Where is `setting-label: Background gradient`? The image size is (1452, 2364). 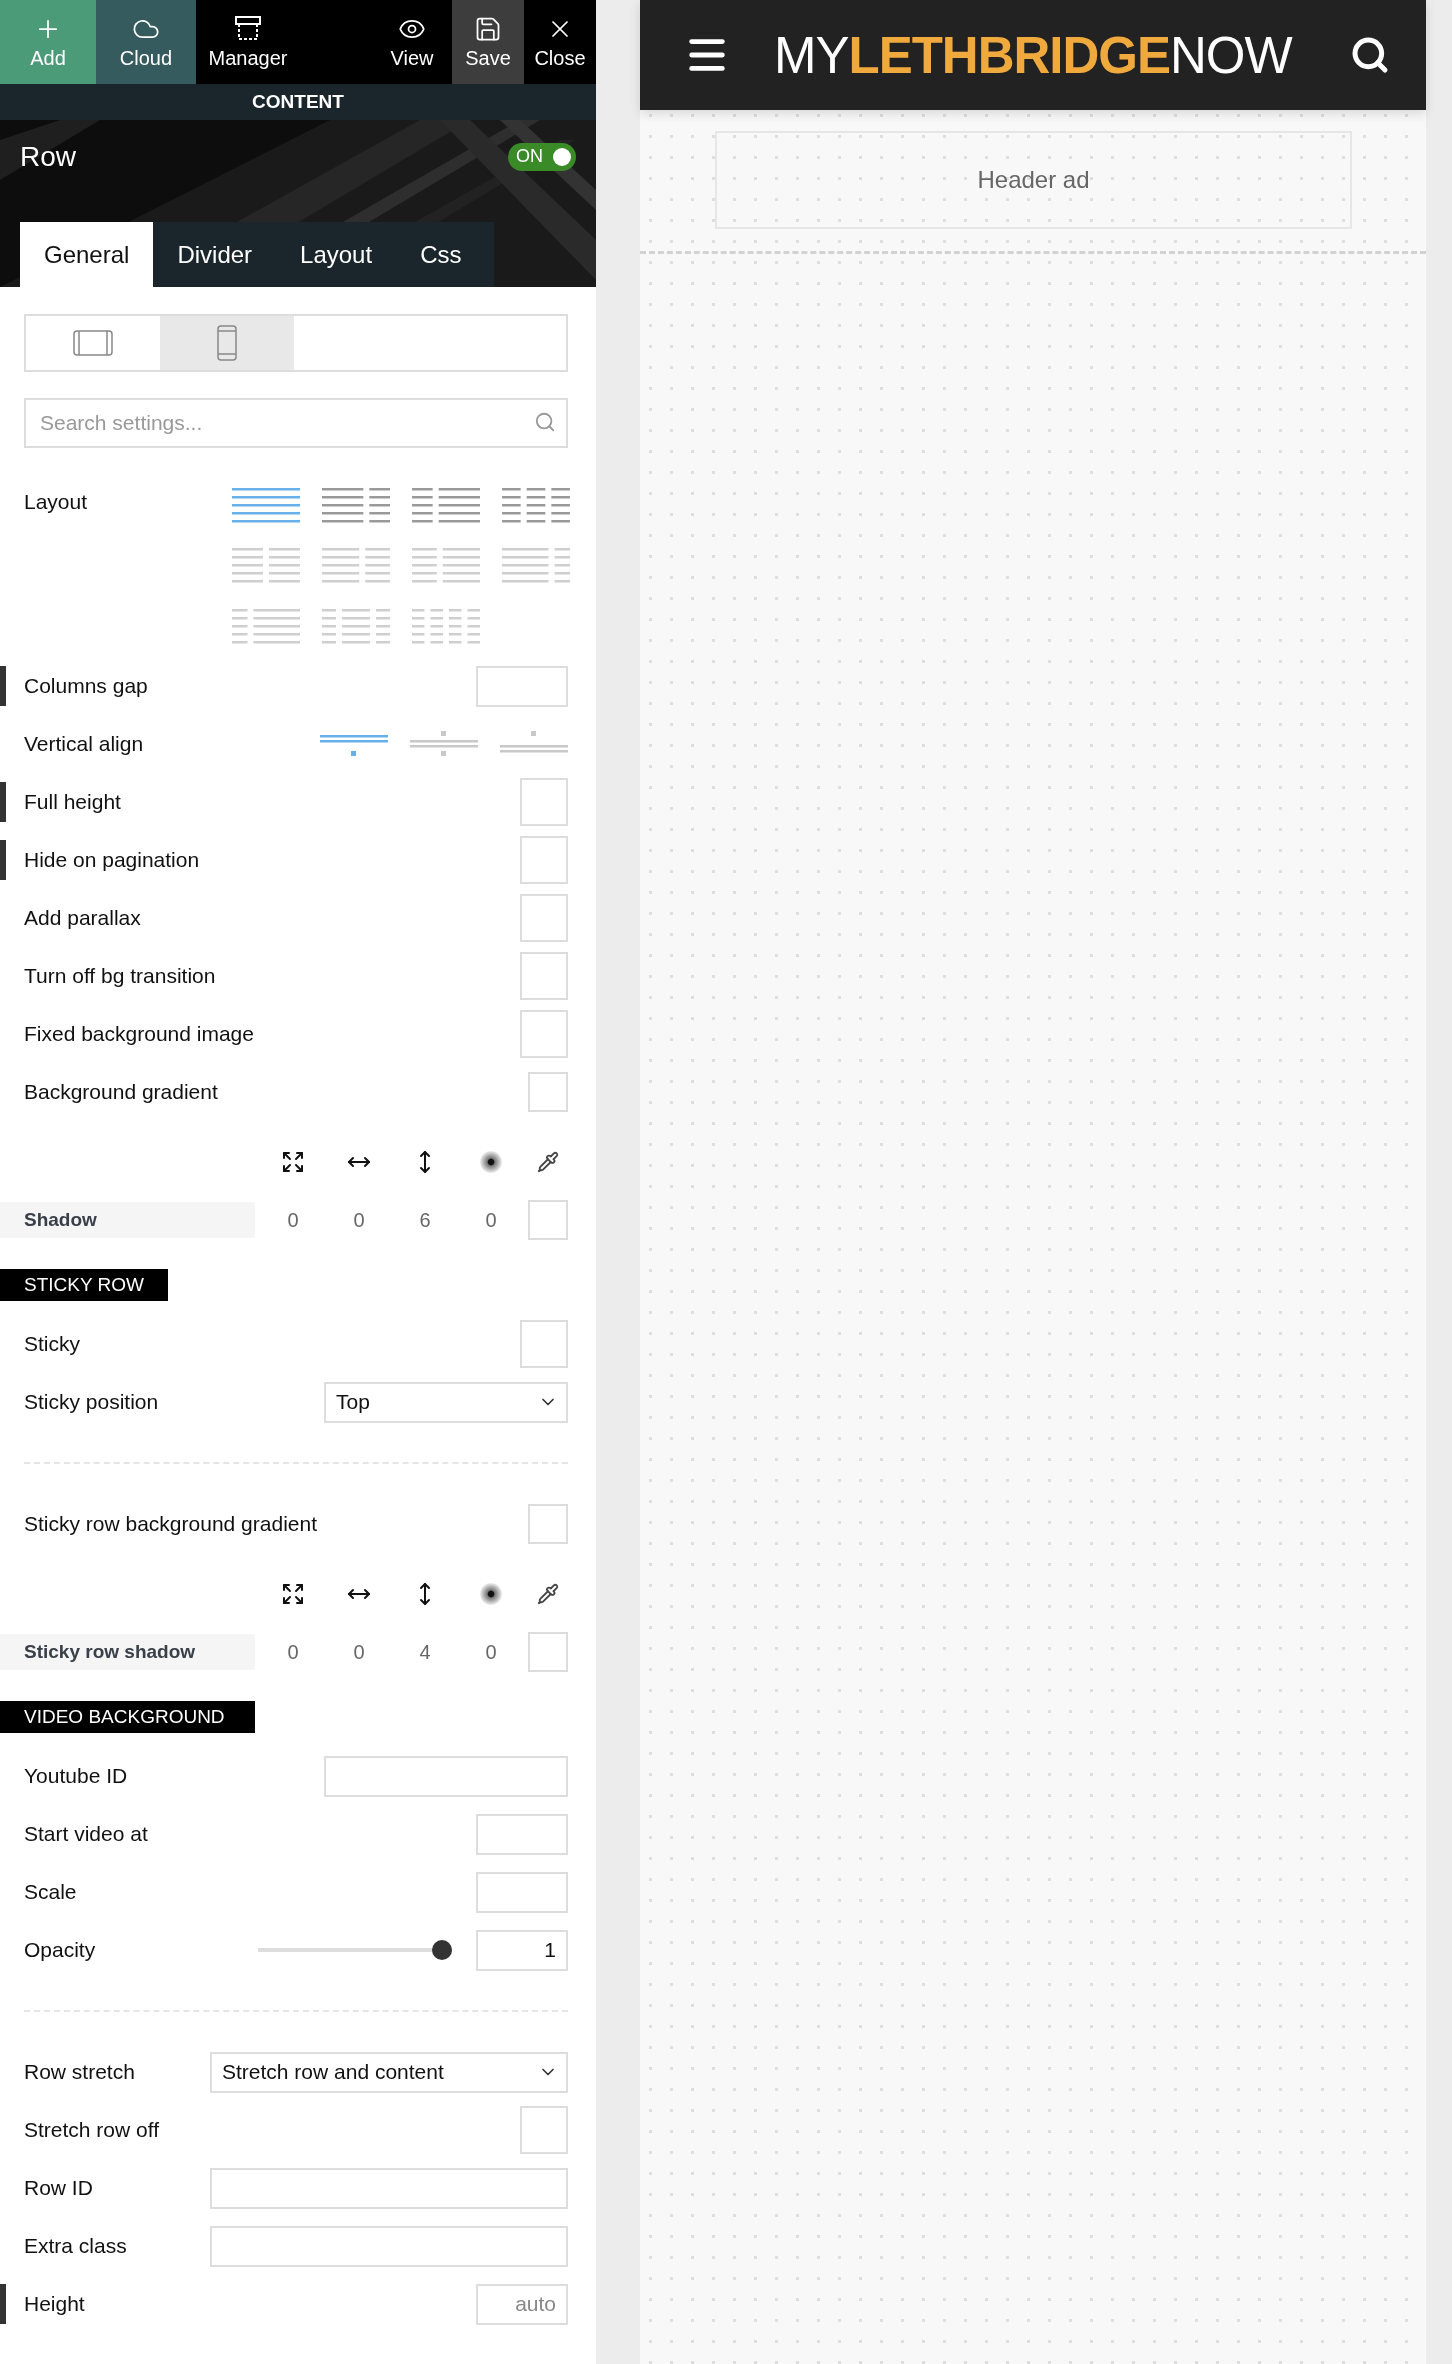 setting-label: Background gradient is located at coordinates (121, 1092).